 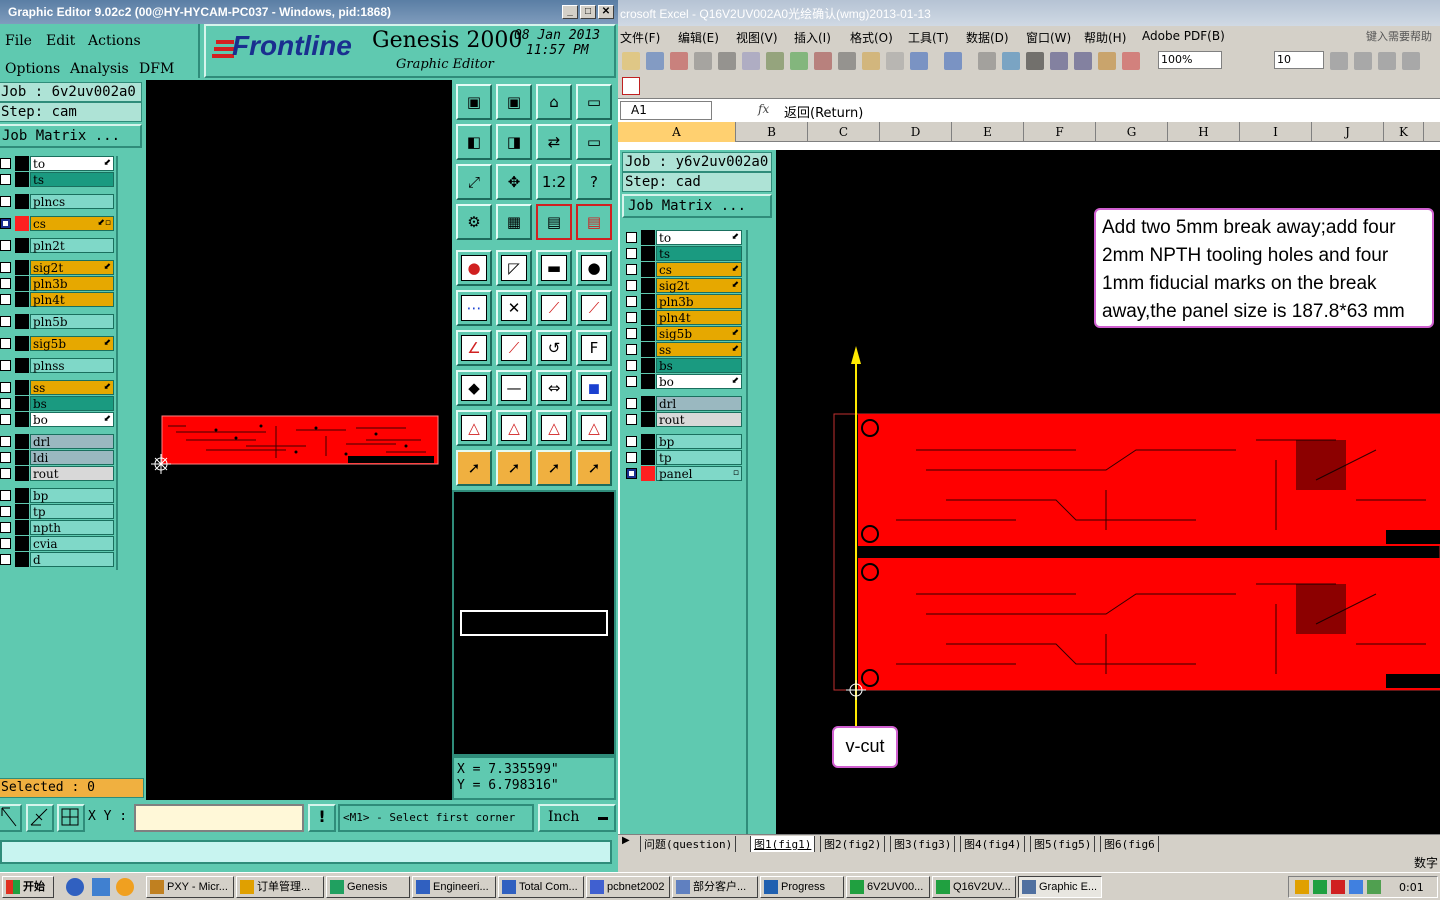 I want to click on menu-edit: Edit, so click(x=60, y=41).